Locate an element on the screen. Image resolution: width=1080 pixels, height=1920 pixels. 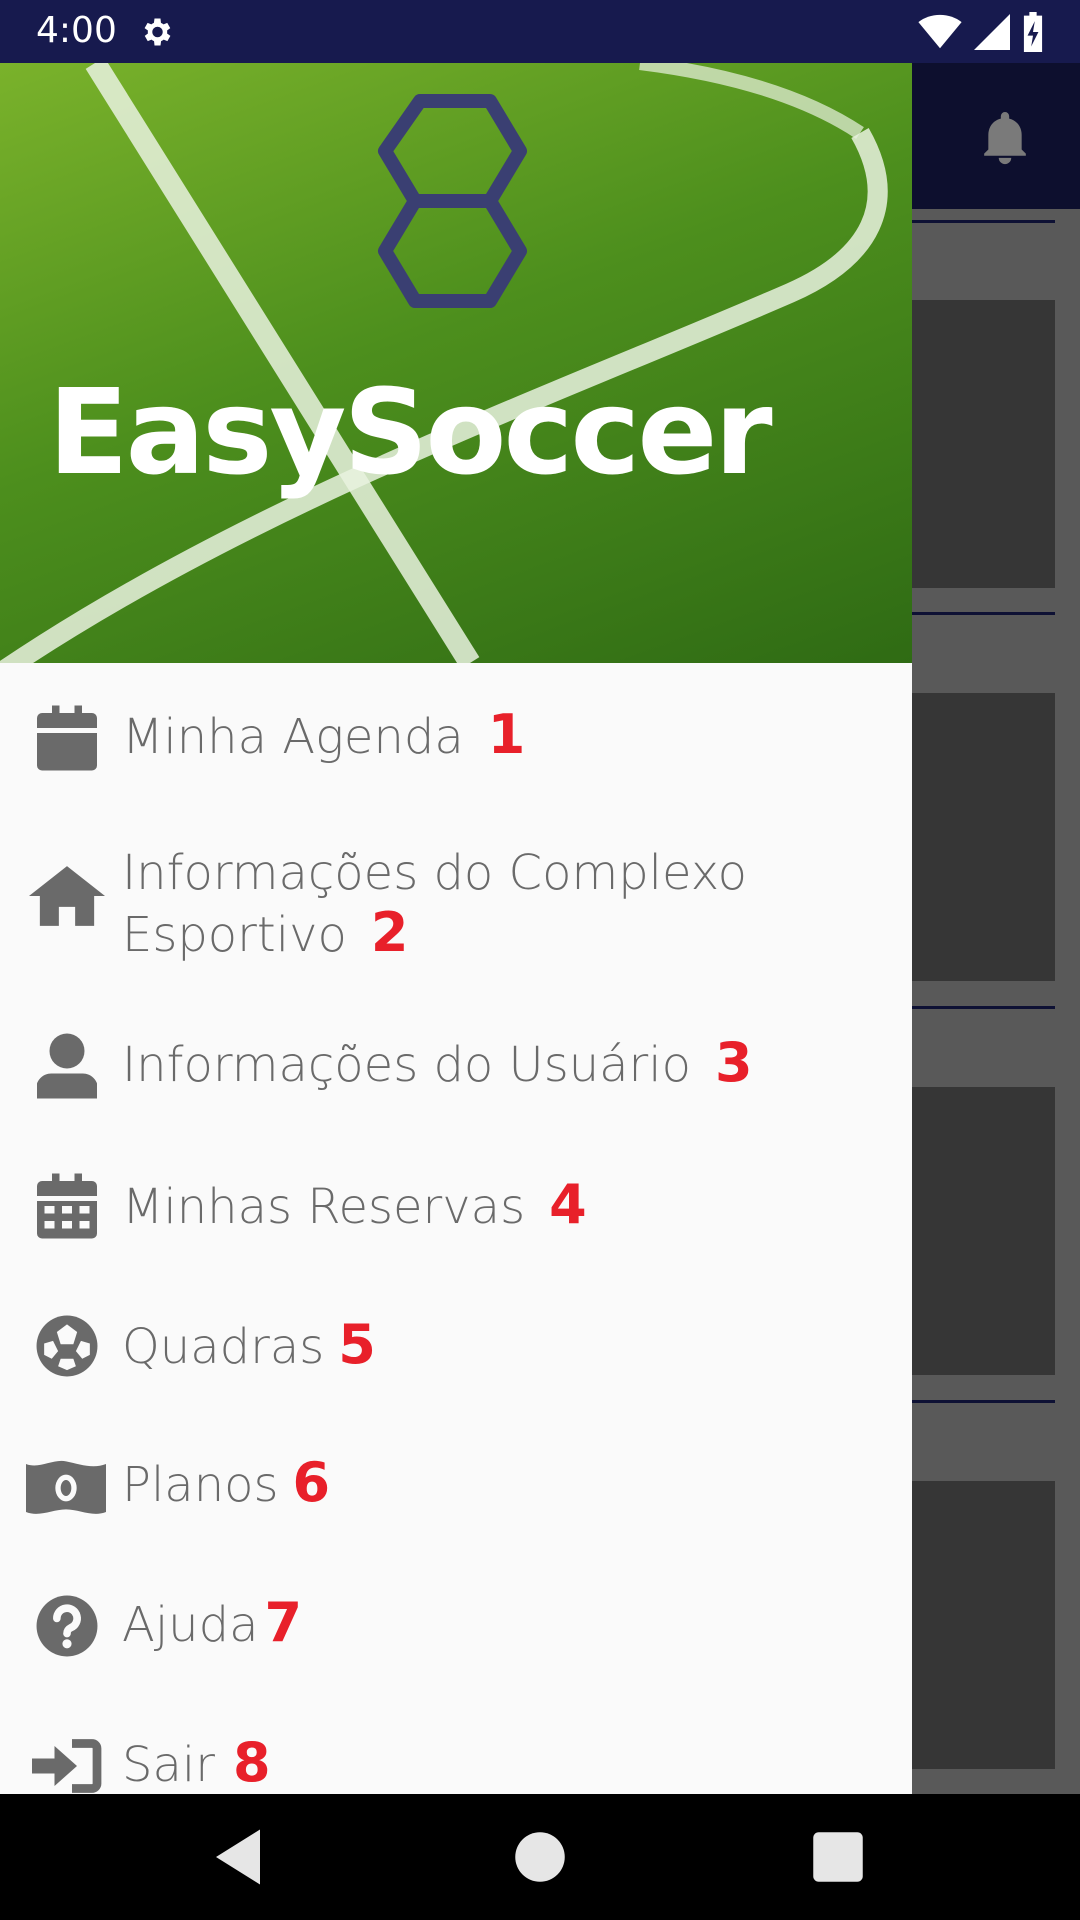
menu-number: 8 is located at coordinates (251, 1762).